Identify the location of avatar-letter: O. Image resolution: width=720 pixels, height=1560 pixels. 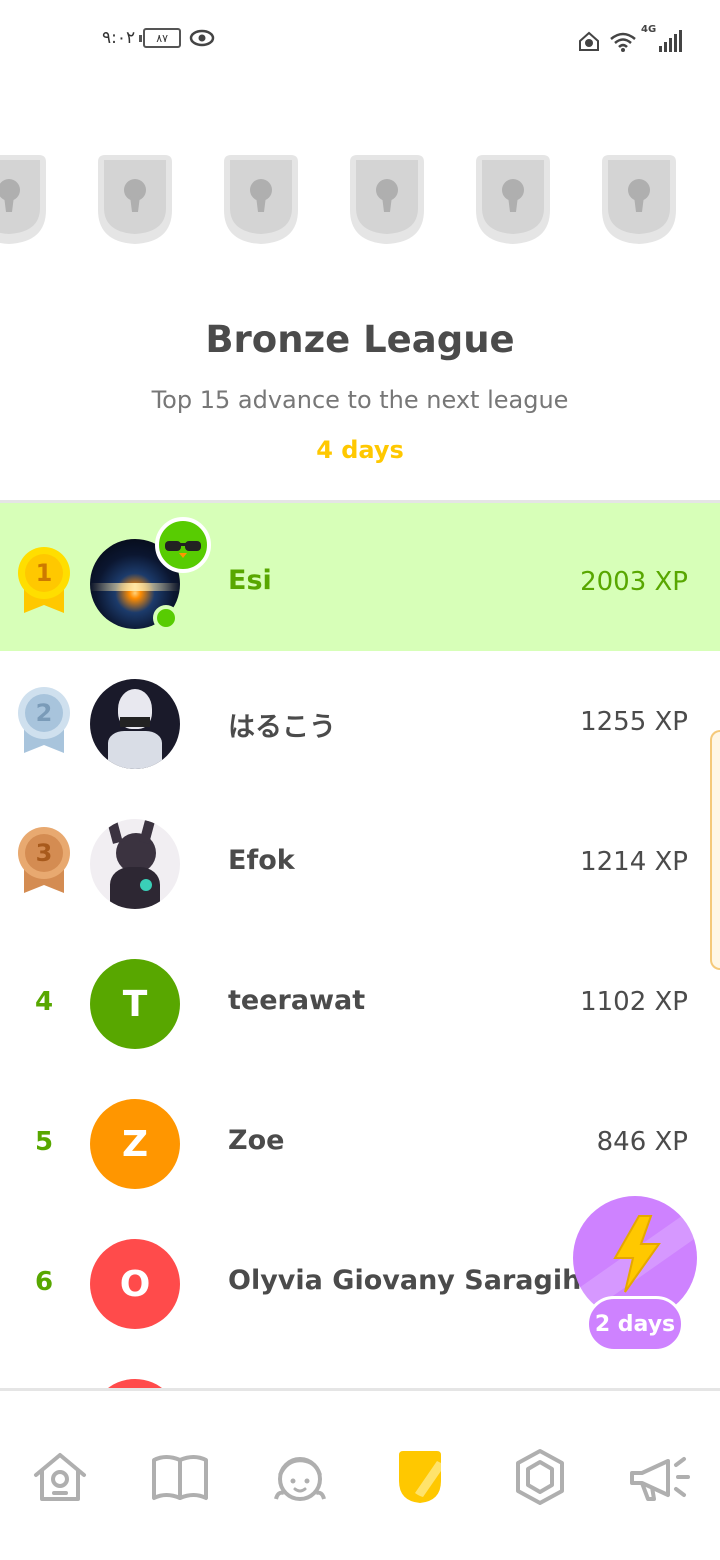
(135, 1284).